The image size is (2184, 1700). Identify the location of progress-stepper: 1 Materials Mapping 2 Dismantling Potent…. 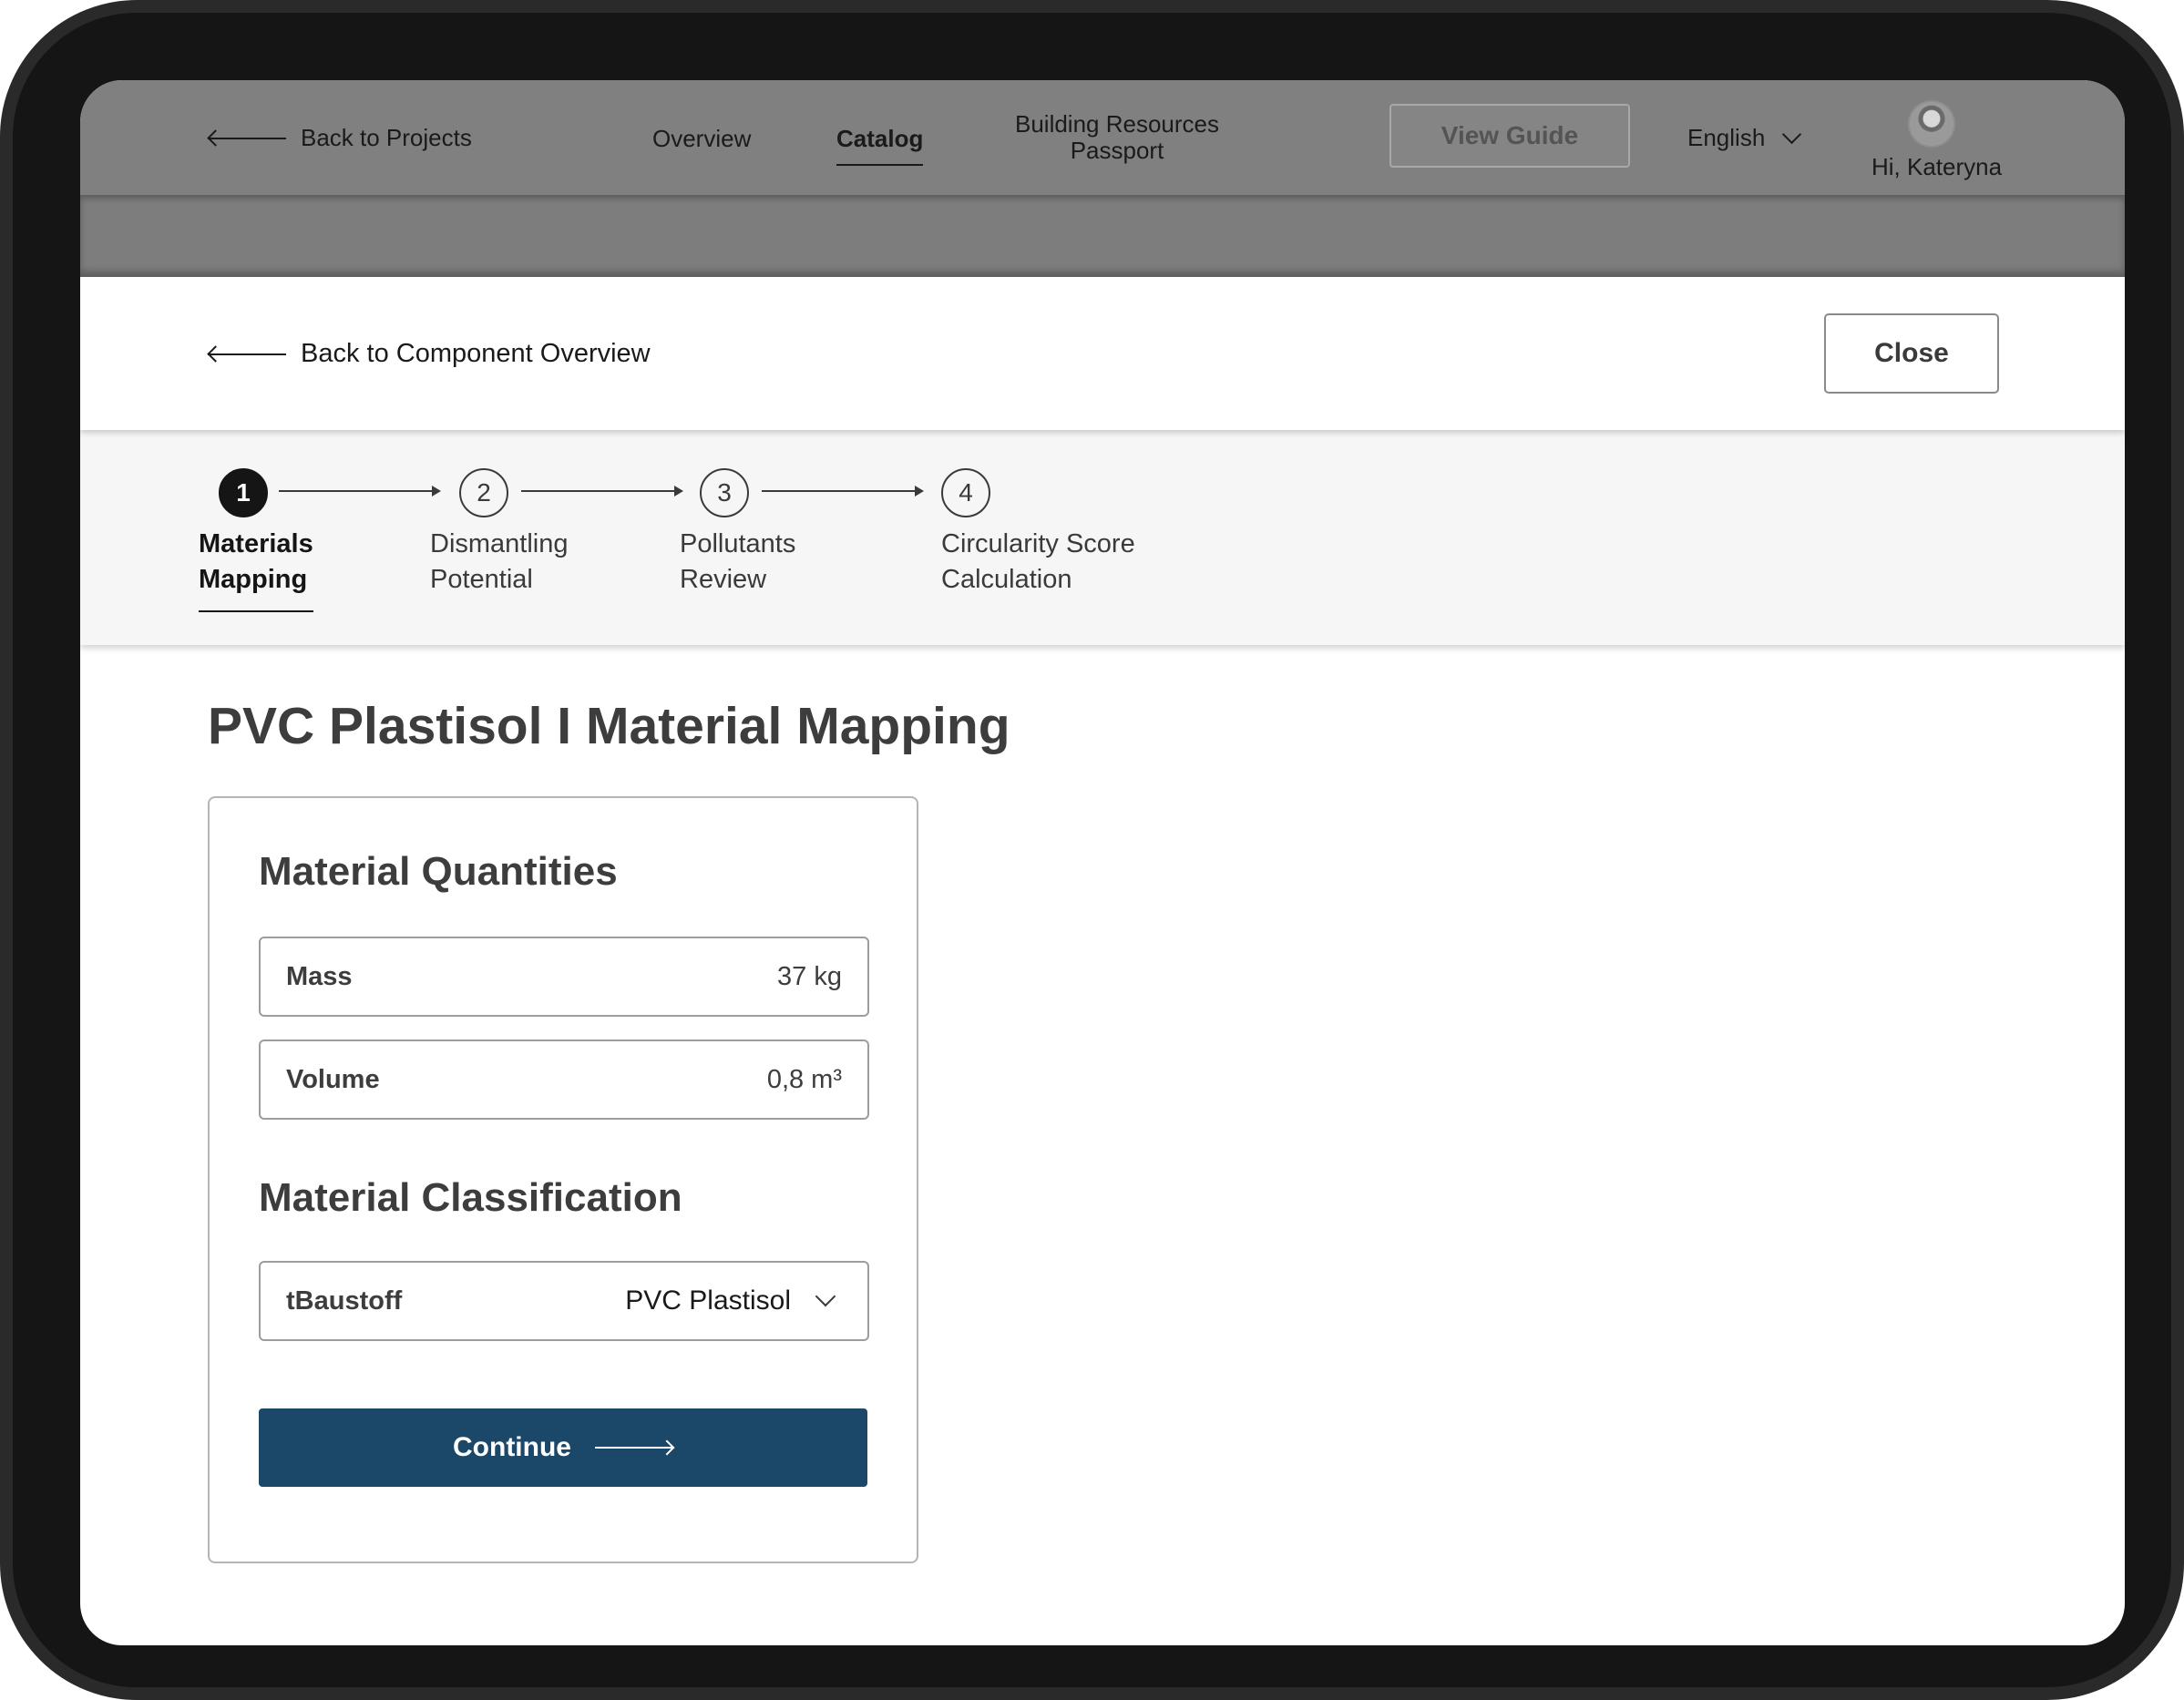
(1102, 537).